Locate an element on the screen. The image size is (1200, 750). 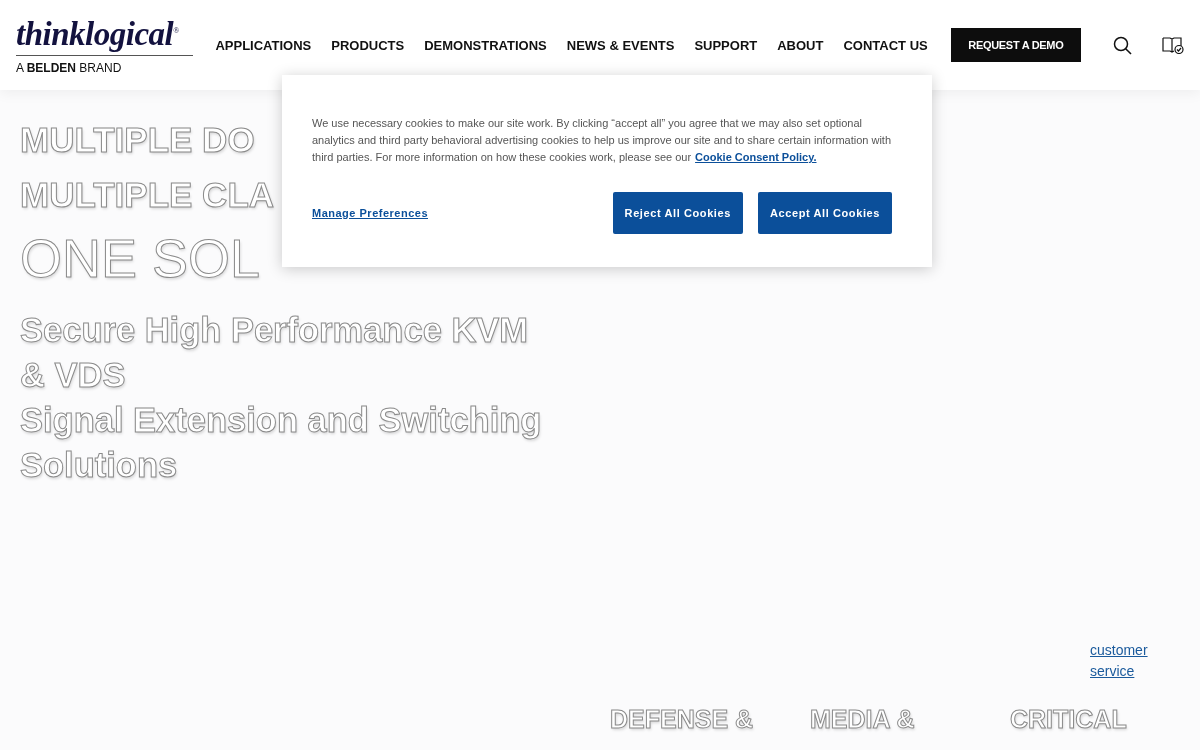
logo: thinklogical$^{®}$ is located at coordinates (105, 35).